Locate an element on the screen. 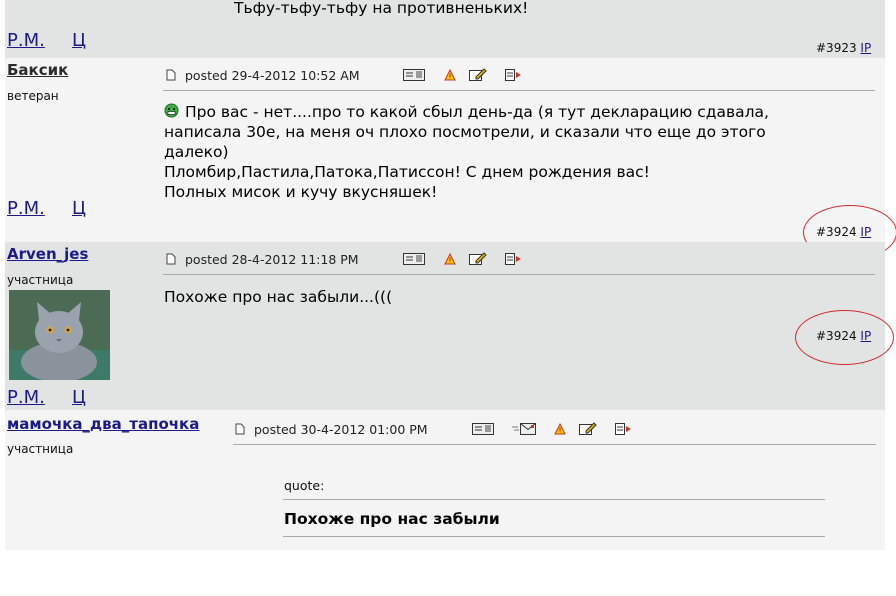 The height and width of the screenshot is (596, 896). avatar-cat is located at coordinates (59, 335).